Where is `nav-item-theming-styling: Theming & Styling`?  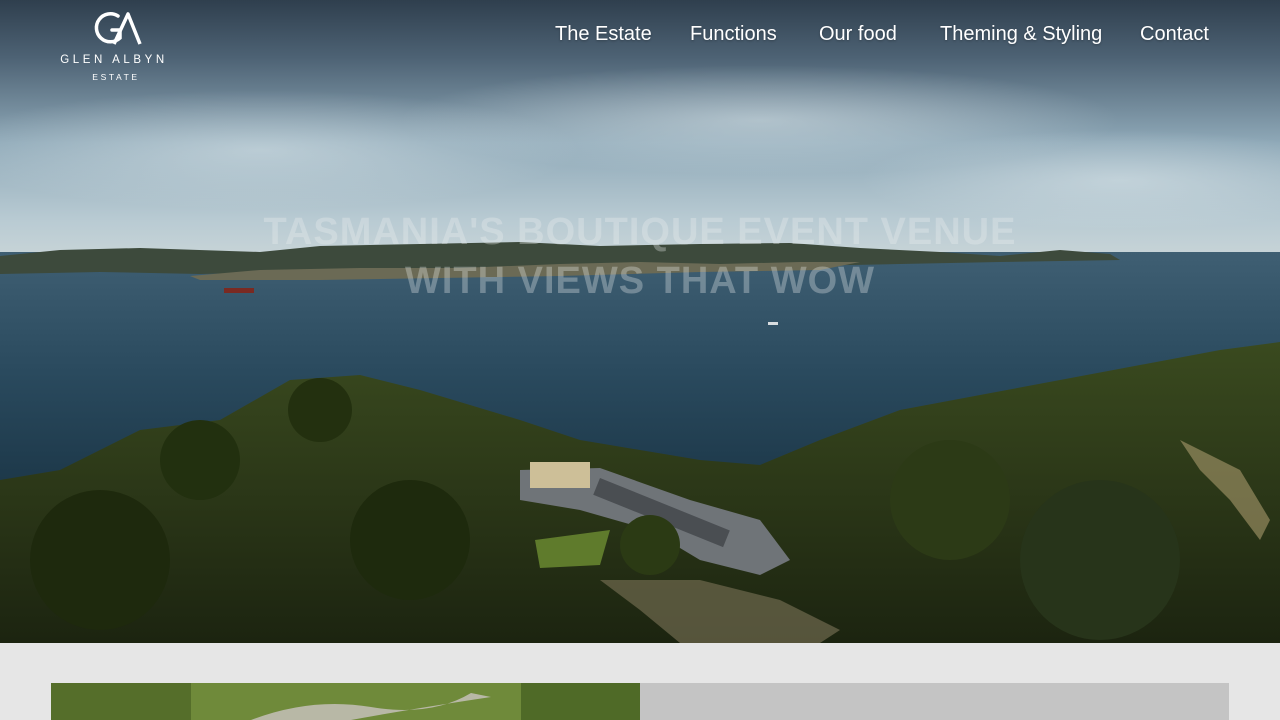 nav-item-theming-styling: Theming & Styling is located at coordinates (1021, 34).